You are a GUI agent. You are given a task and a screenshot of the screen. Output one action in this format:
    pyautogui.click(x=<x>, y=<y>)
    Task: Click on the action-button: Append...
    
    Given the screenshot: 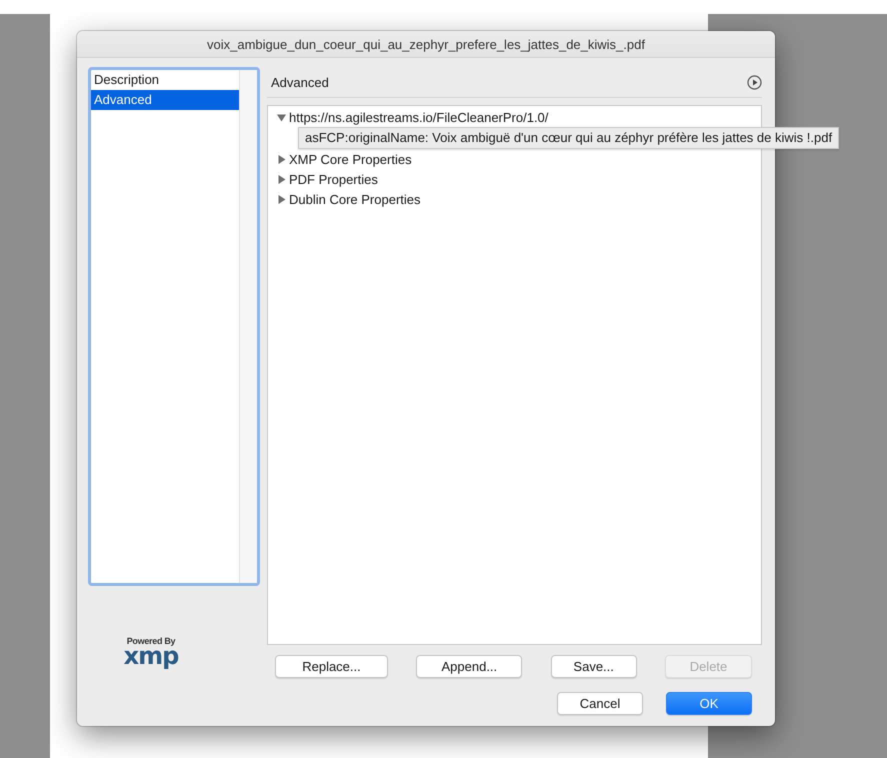 What is the action you would take?
    pyautogui.click(x=469, y=666)
    